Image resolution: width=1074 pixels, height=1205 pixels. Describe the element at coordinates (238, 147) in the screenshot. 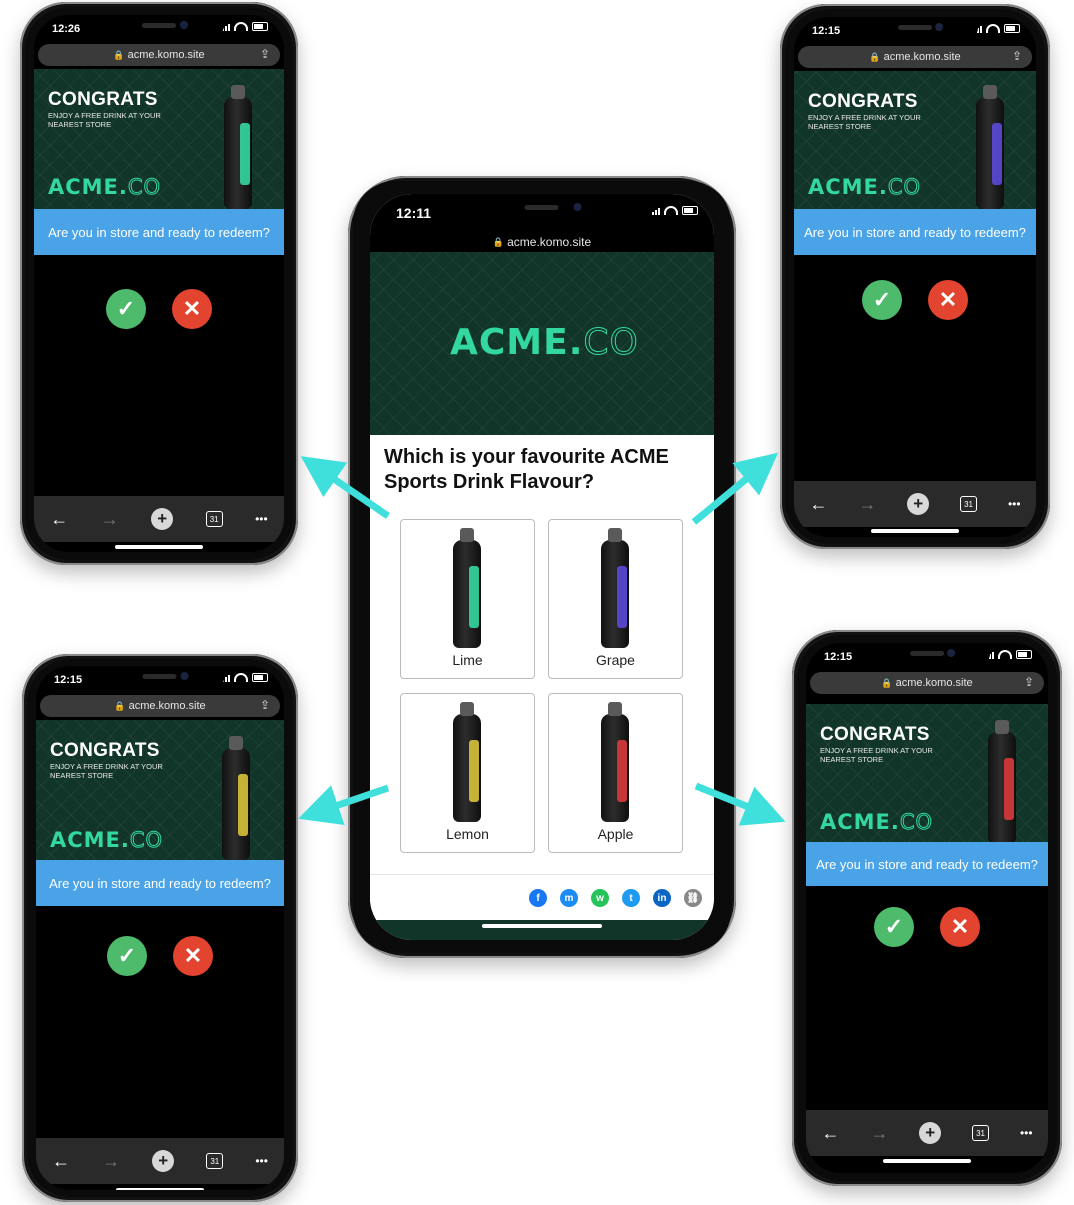

I see `drink-bottle-image` at that location.